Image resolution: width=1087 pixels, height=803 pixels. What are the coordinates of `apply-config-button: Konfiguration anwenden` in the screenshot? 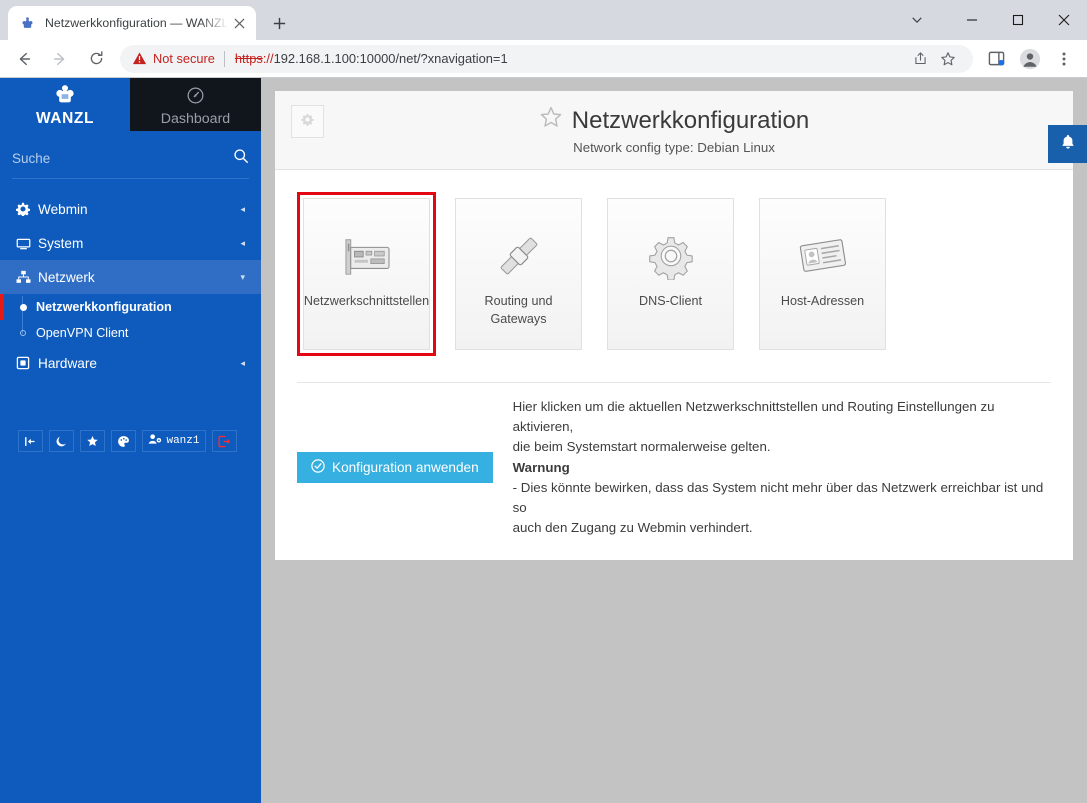 It's located at (395, 468).